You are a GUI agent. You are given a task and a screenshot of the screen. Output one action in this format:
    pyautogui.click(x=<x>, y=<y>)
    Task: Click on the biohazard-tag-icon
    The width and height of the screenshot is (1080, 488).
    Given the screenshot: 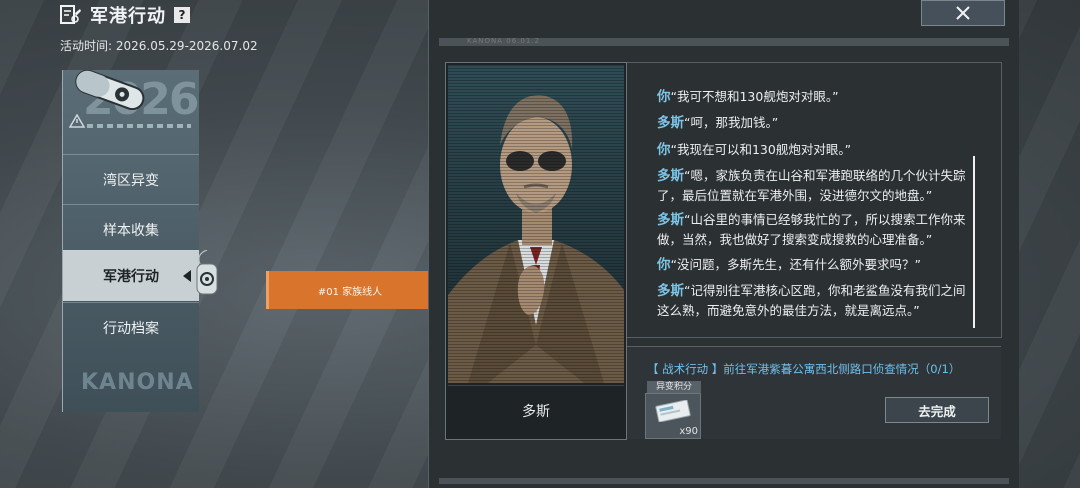 What is the action you would take?
    pyautogui.click(x=207, y=272)
    